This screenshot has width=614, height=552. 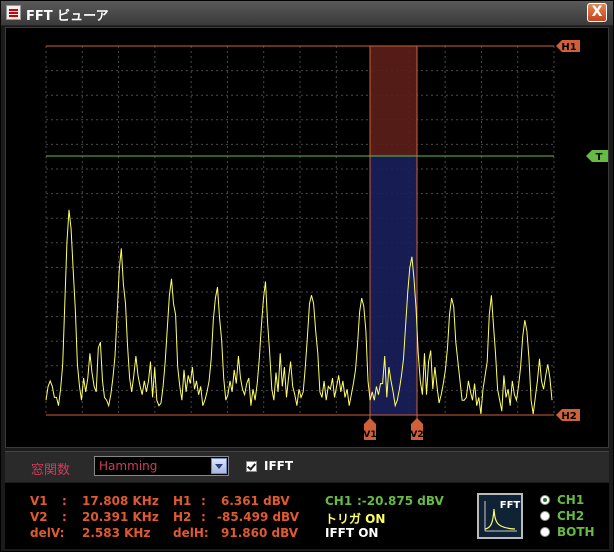 What do you see at coordinates (355, 519) in the screenshot?
I see `trigger-status: トリガ ON` at bounding box center [355, 519].